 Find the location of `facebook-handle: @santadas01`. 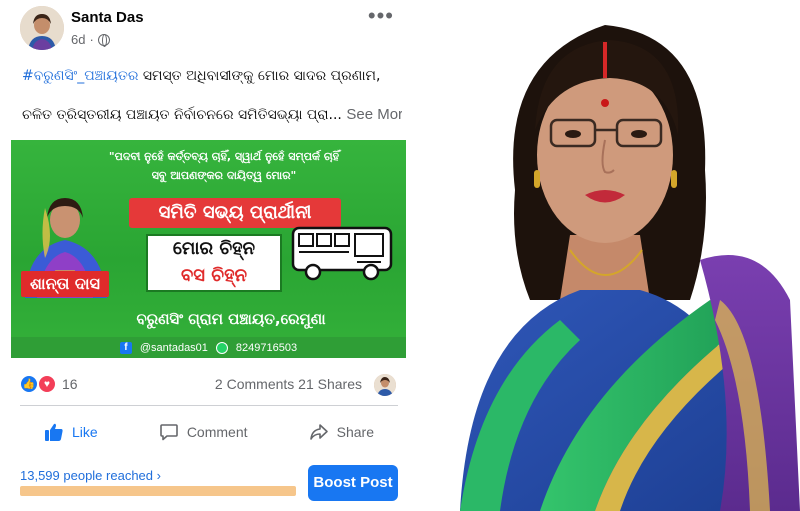

facebook-handle: @santadas01 is located at coordinates (173, 347).